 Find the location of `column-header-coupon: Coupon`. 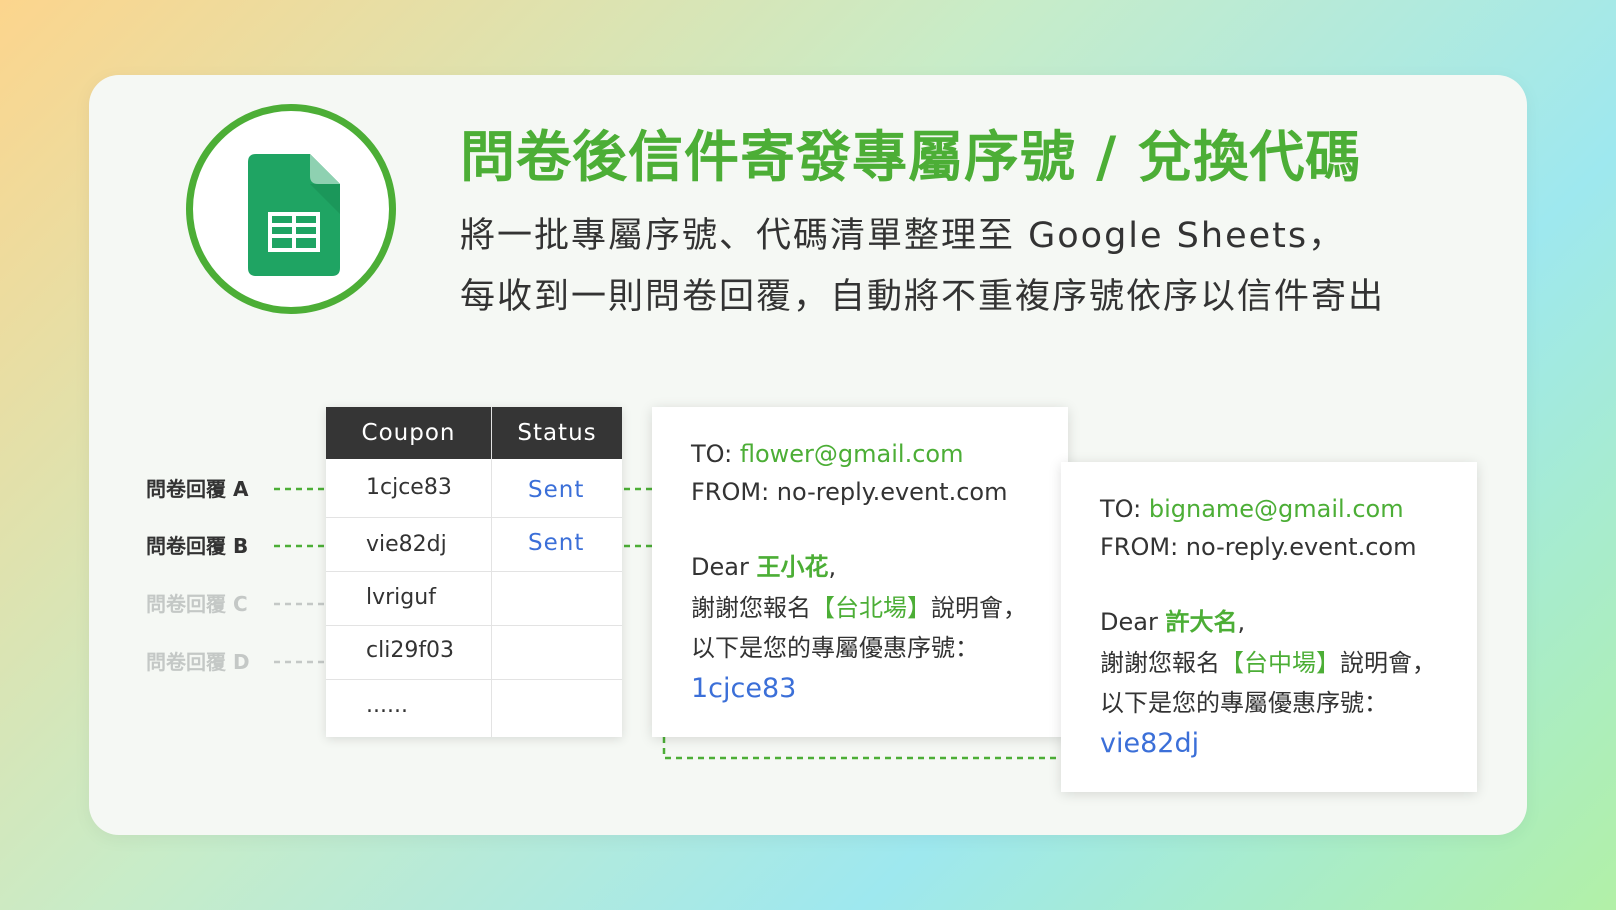

column-header-coupon: Coupon is located at coordinates (408, 433).